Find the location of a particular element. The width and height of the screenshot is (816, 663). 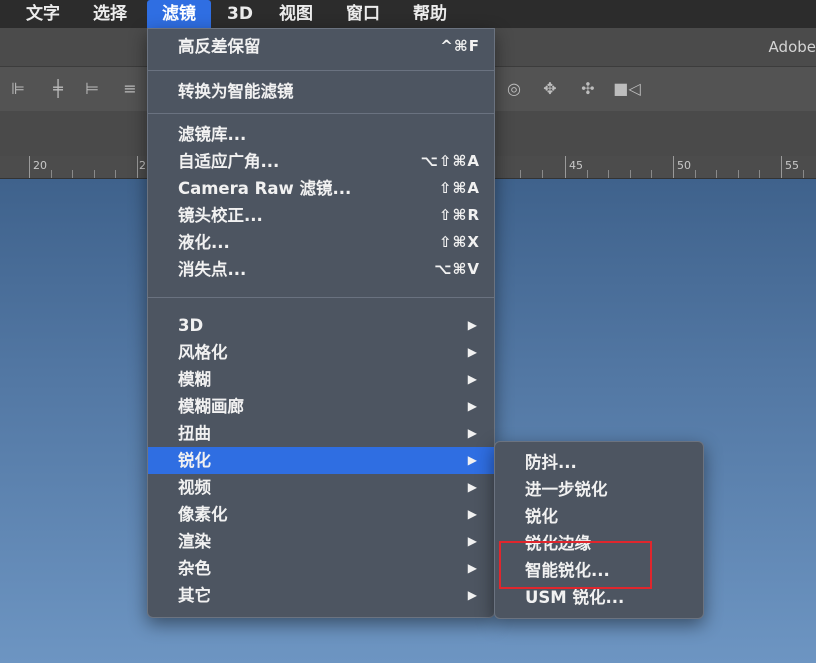

submenu-item-sharpen-more: 进一步锐化 is located at coordinates (599, 489).